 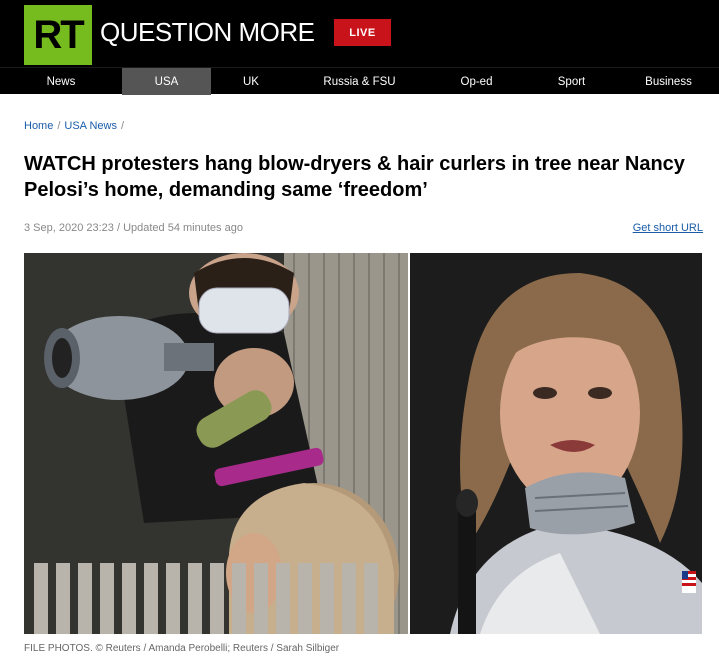 I want to click on breadcrumb-usa-news: USA News, so click(x=90, y=126).